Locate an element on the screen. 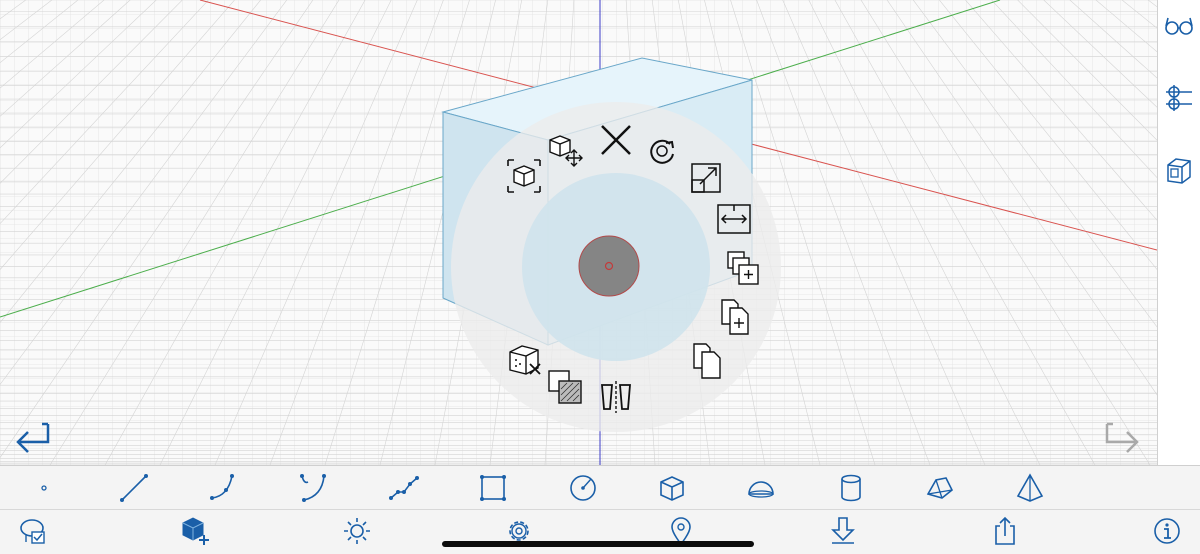 The image size is (1200, 554). tool-rectangle is located at coordinates (493, 488).